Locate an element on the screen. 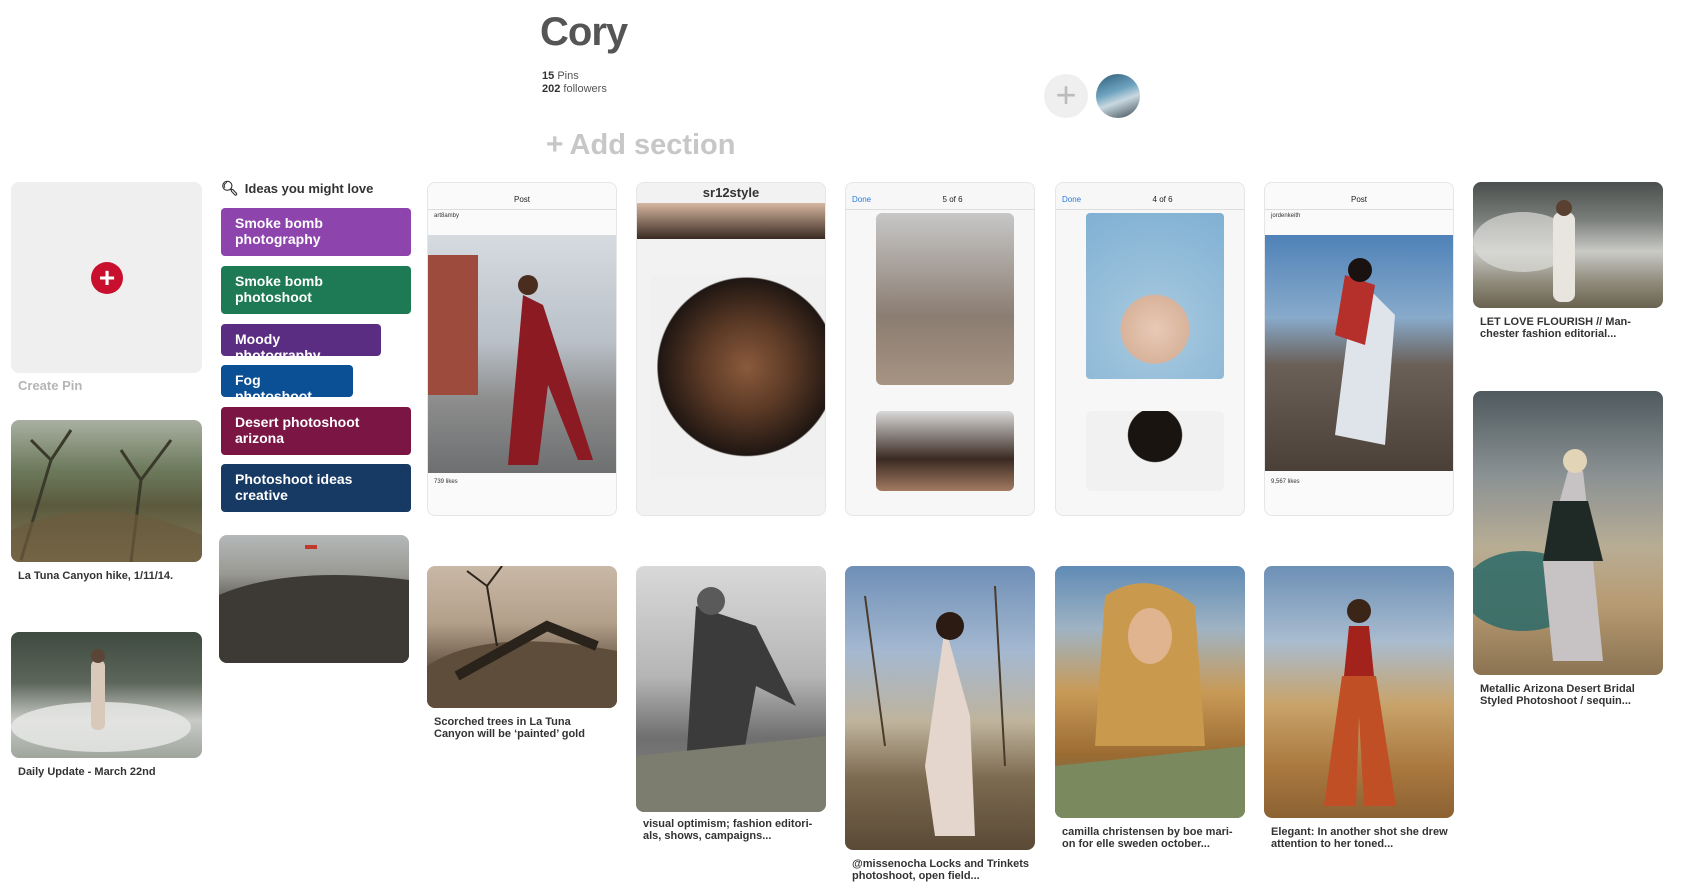 This screenshot has width=1684, height=886. add-collaborator-button: + is located at coordinates (1066, 96).